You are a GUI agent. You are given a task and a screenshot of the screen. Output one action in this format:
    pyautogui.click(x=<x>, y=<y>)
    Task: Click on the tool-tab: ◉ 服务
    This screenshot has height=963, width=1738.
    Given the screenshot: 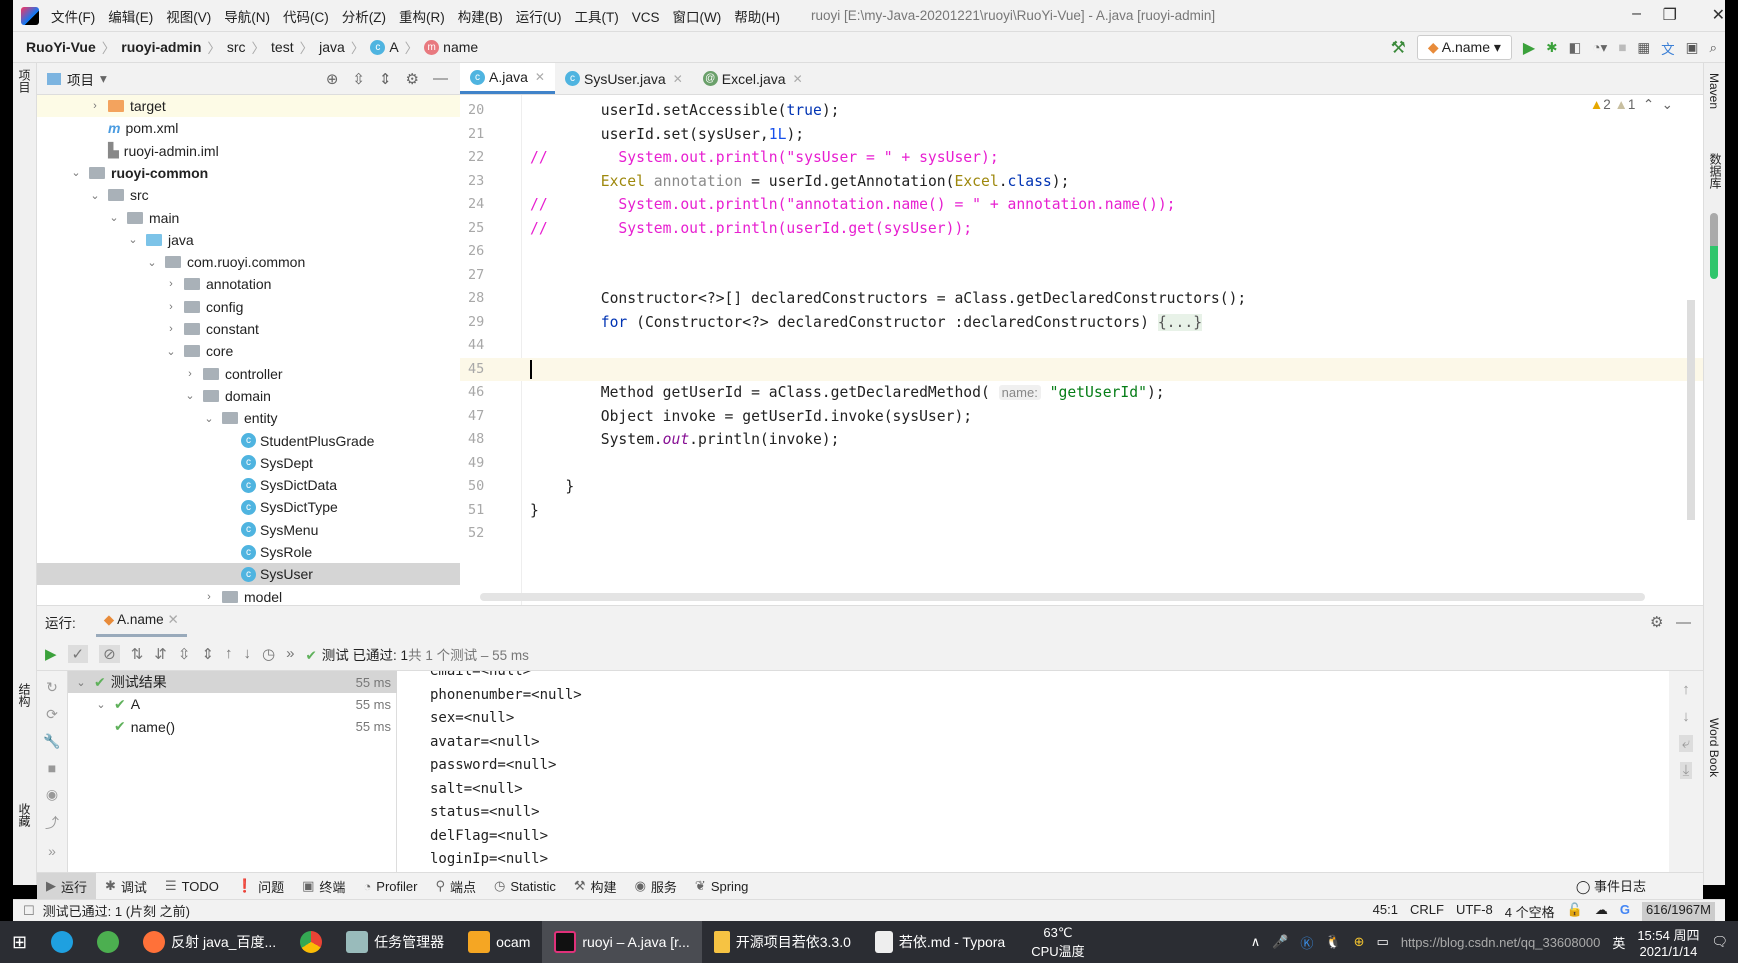 What is the action you would take?
    pyautogui.click(x=656, y=886)
    